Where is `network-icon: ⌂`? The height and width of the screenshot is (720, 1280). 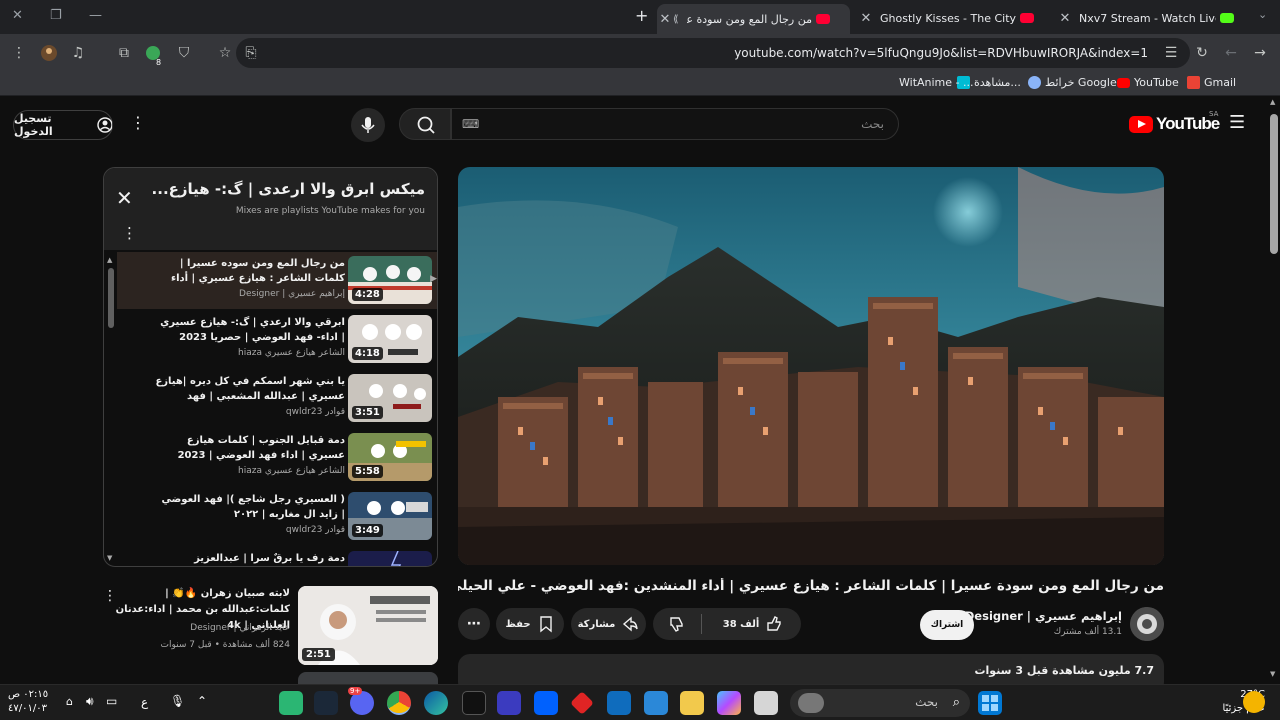
network-icon: ⌂ is located at coordinates (69, 701).